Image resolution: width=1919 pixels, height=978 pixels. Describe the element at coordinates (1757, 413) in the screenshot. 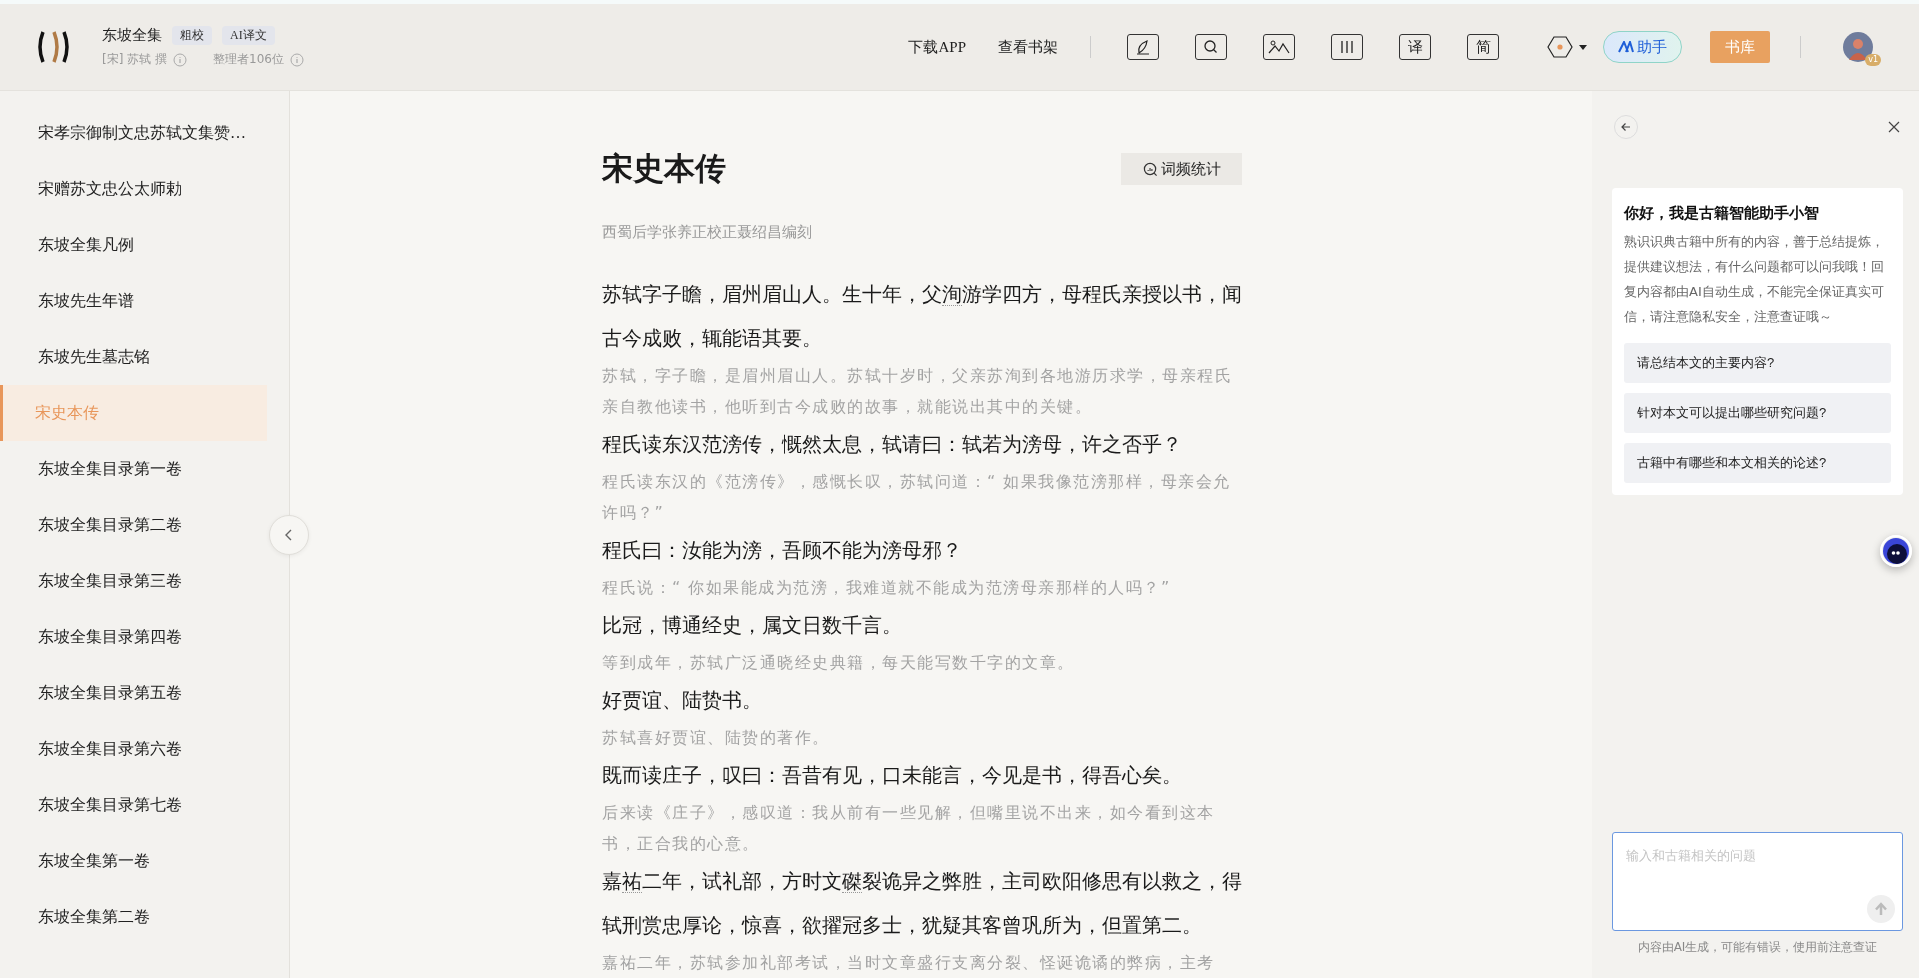

I see `suggested-question: 针对本文可以提出哪些研究问题?` at that location.